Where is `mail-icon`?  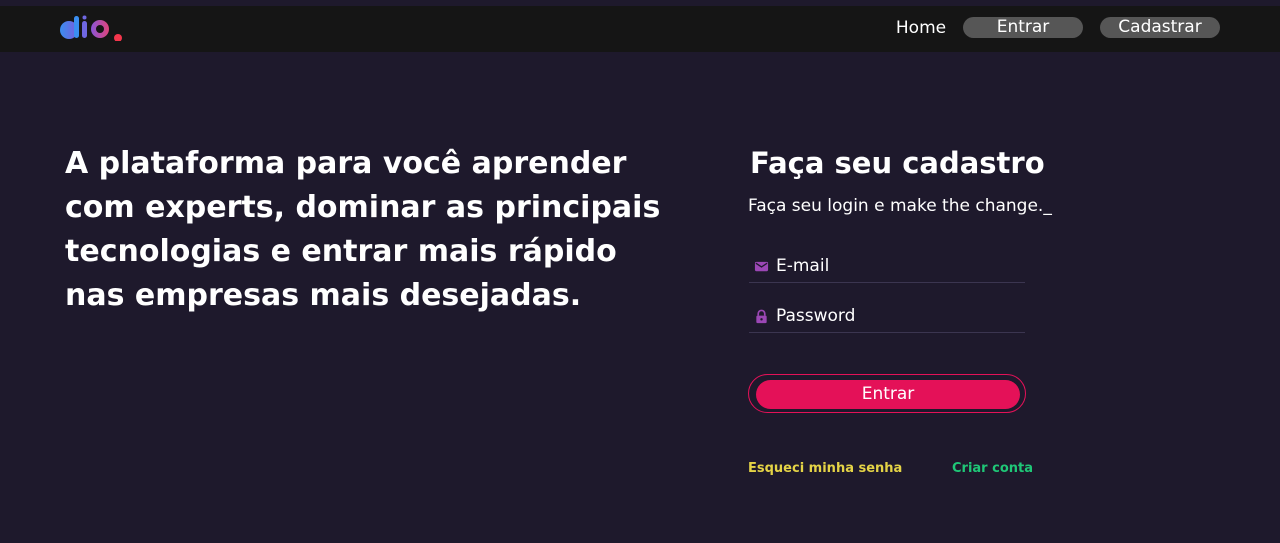
mail-icon is located at coordinates (761, 266).